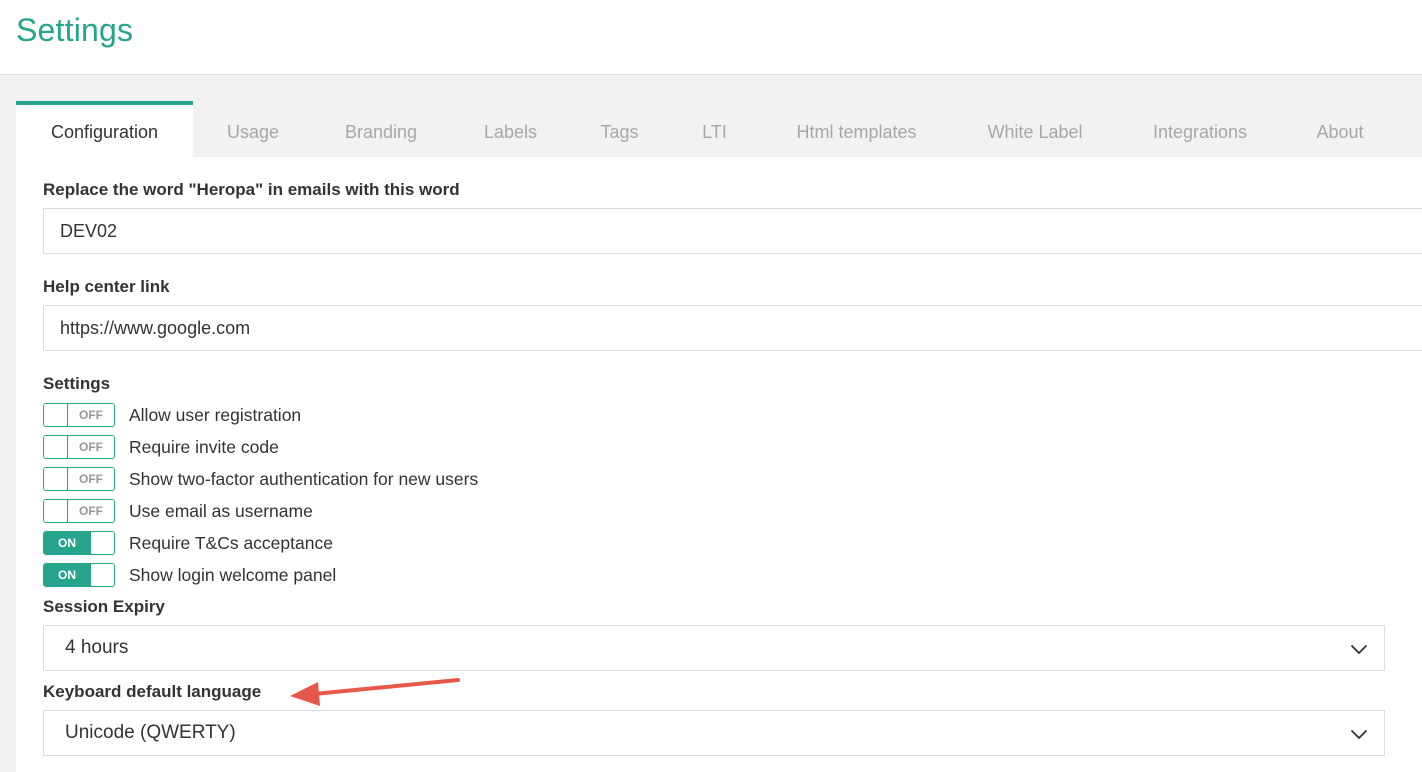 This screenshot has height=772, width=1422. Describe the element at coordinates (732, 328) in the screenshot. I see `help-center-link-input` at that location.